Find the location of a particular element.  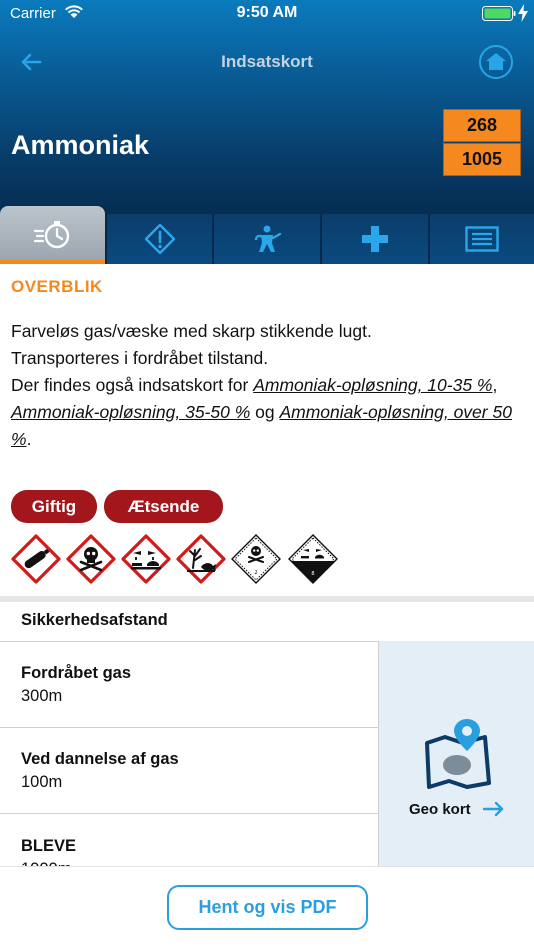

gas-cylinder-icon is located at coordinates (36, 559).